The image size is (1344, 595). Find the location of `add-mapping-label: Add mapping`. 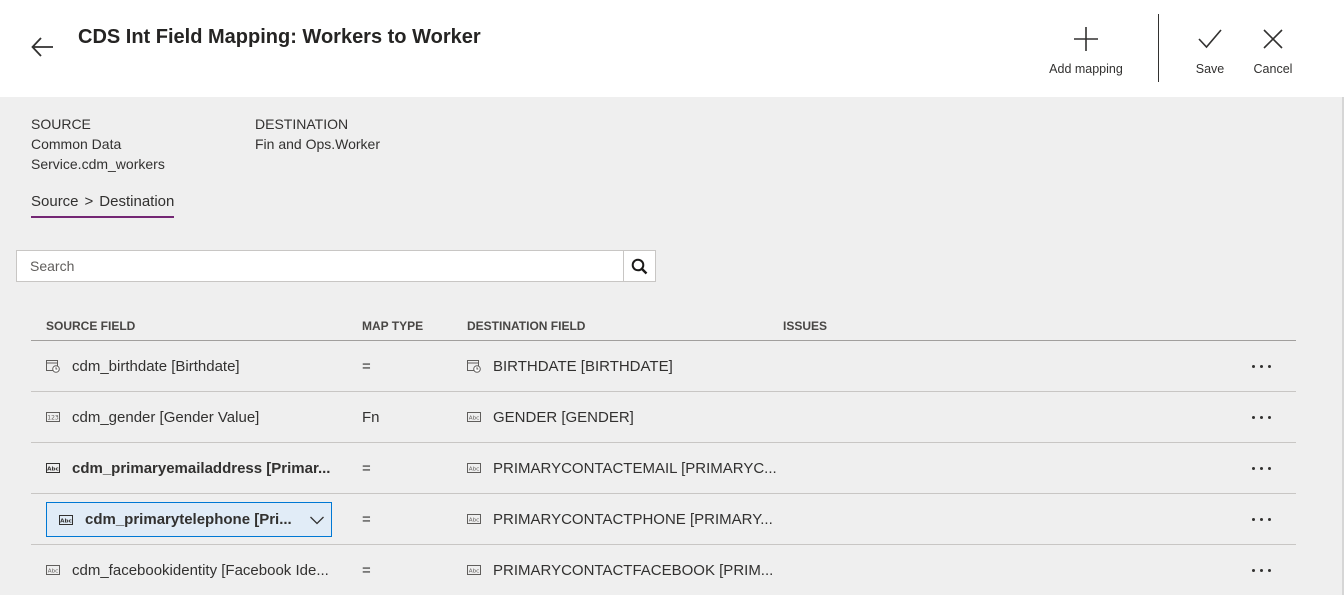

add-mapping-label: Add mapping is located at coordinates (1086, 69).